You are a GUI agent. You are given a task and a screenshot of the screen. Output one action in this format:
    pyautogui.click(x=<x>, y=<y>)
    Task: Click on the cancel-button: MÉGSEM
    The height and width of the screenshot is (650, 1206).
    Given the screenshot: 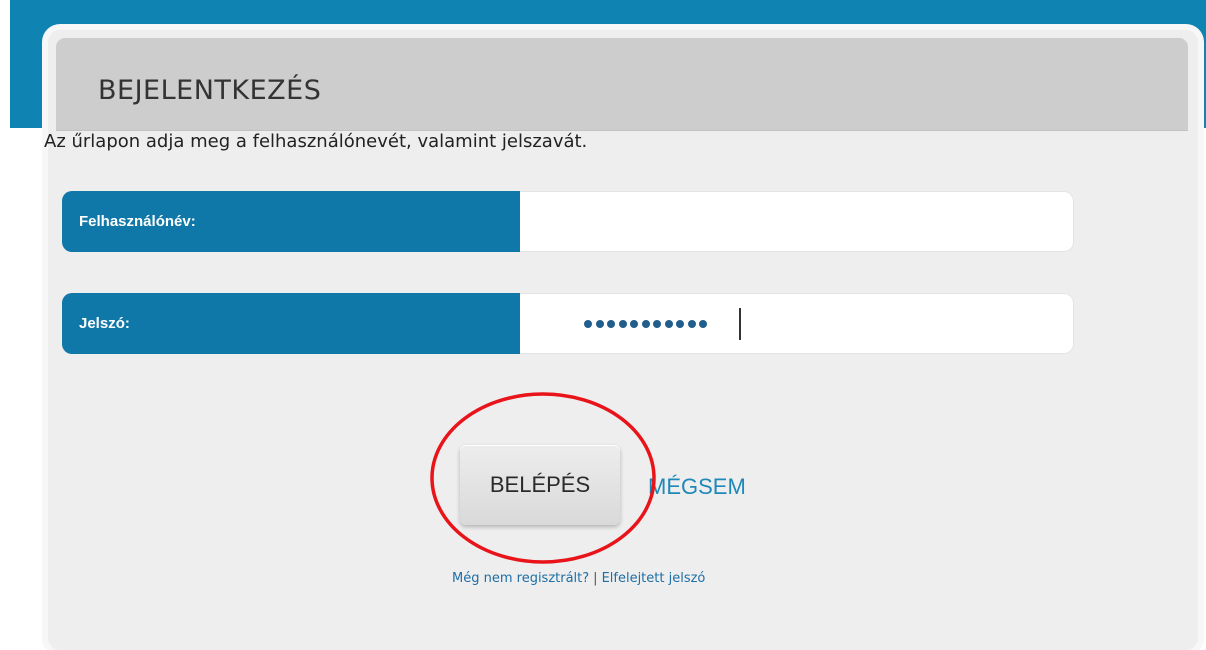 What is the action you would take?
    pyautogui.click(x=697, y=487)
    